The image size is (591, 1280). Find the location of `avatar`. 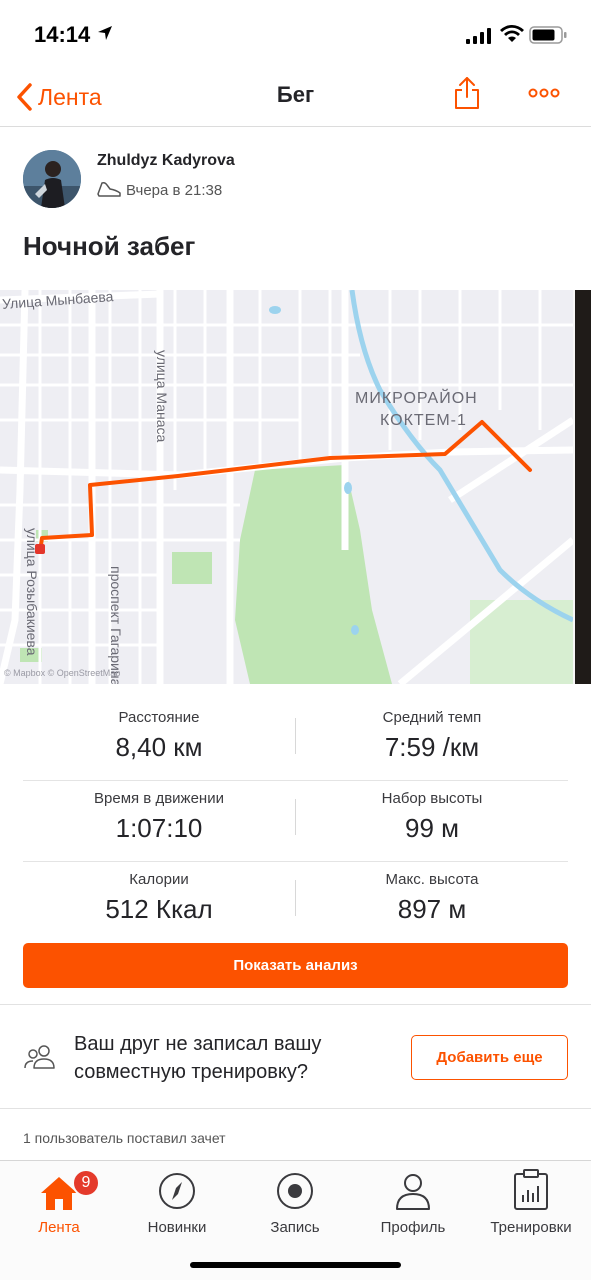

avatar is located at coordinates (52, 179).